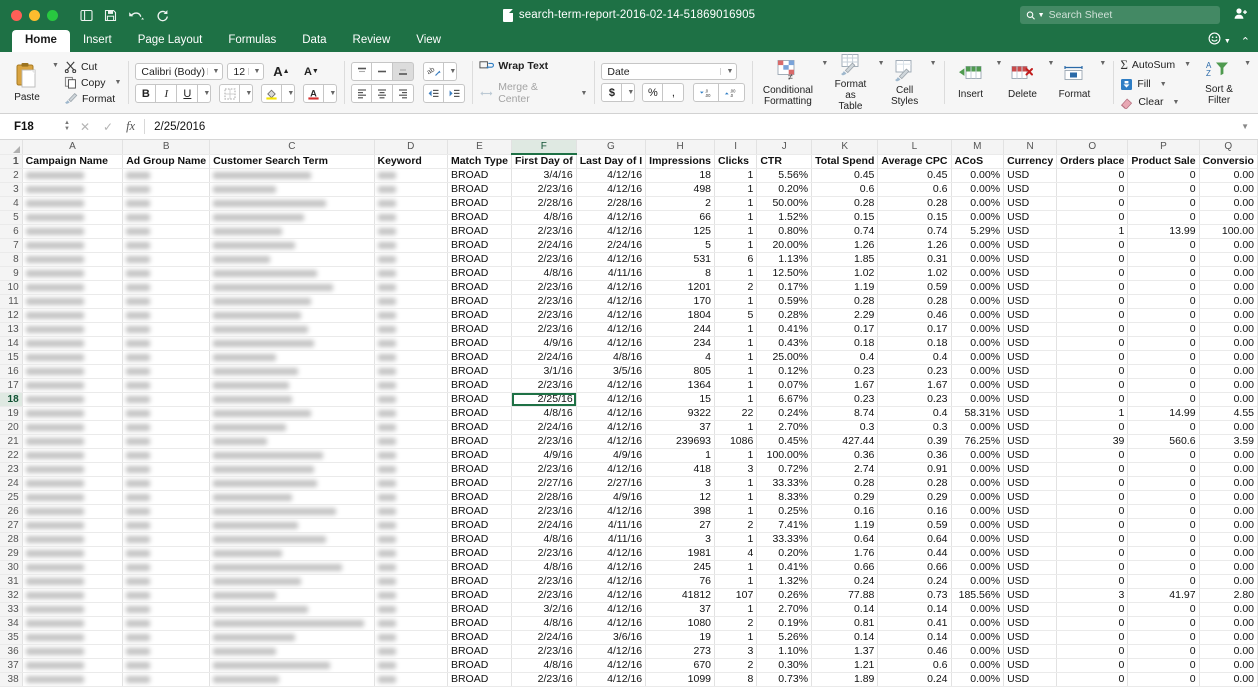 The height and width of the screenshot is (692, 1258). I want to click on cell-N25: USD, so click(1030, 497).